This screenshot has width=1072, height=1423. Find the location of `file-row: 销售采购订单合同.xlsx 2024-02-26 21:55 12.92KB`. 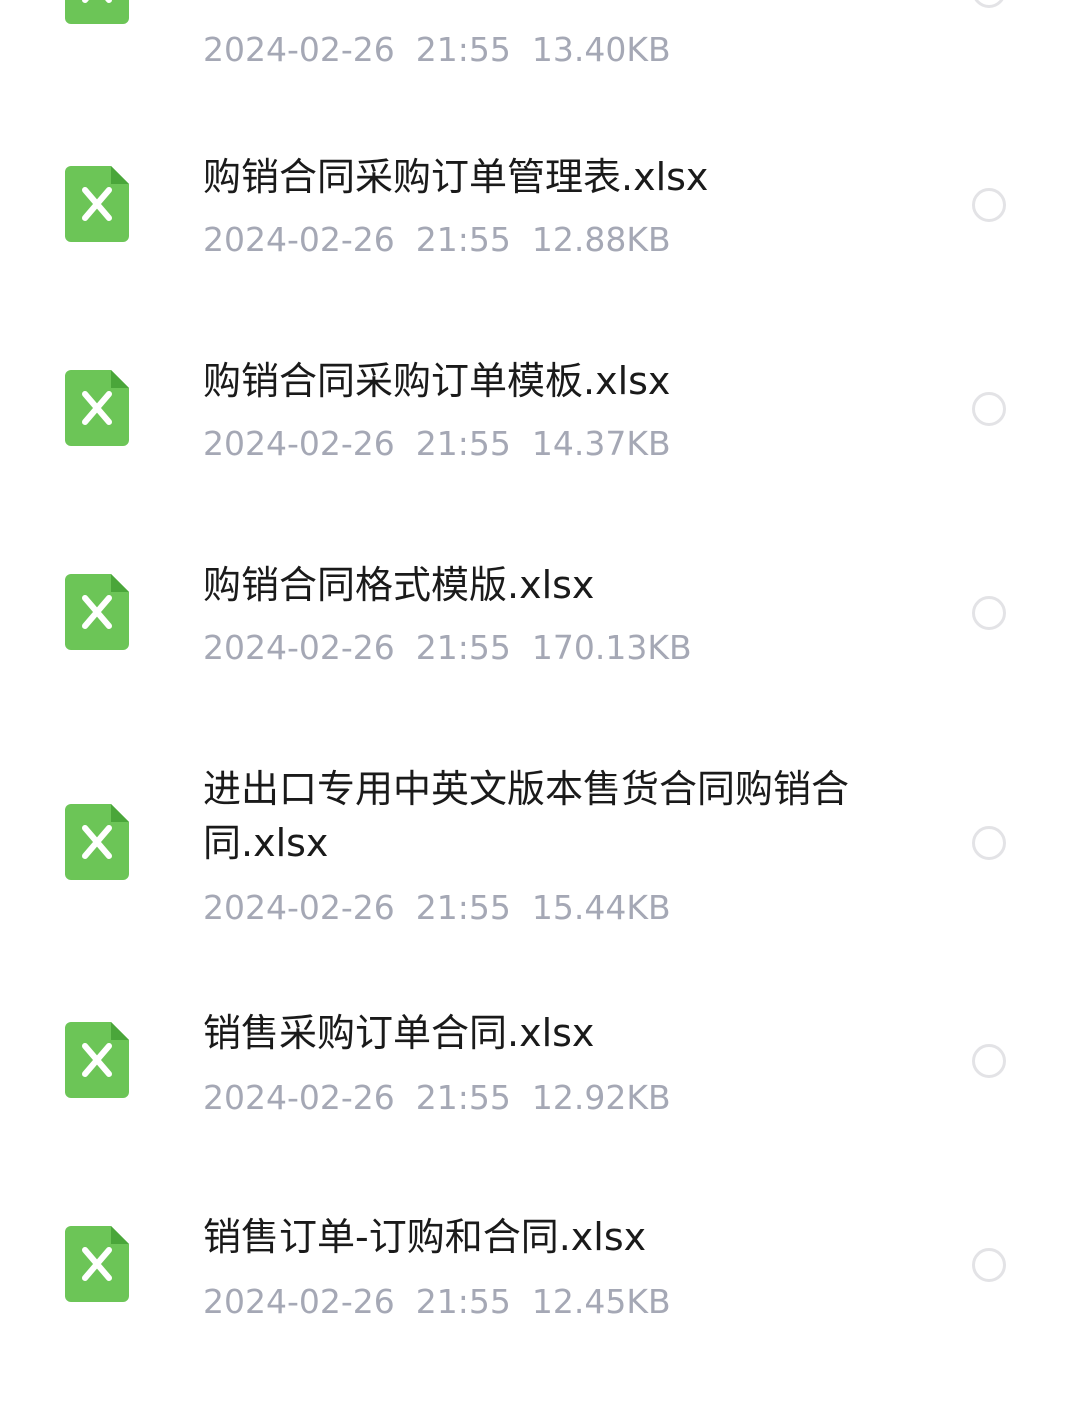

file-row: 销售采购订单合同.xlsx 2024-02-26 21:55 12.92KB is located at coordinates (536, 1066).